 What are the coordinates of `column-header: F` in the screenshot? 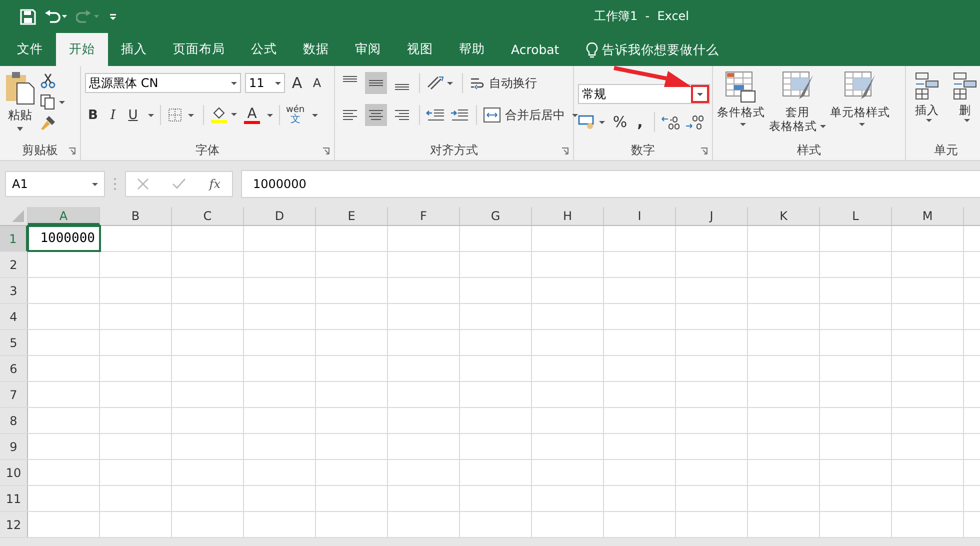 It's located at (424, 216).